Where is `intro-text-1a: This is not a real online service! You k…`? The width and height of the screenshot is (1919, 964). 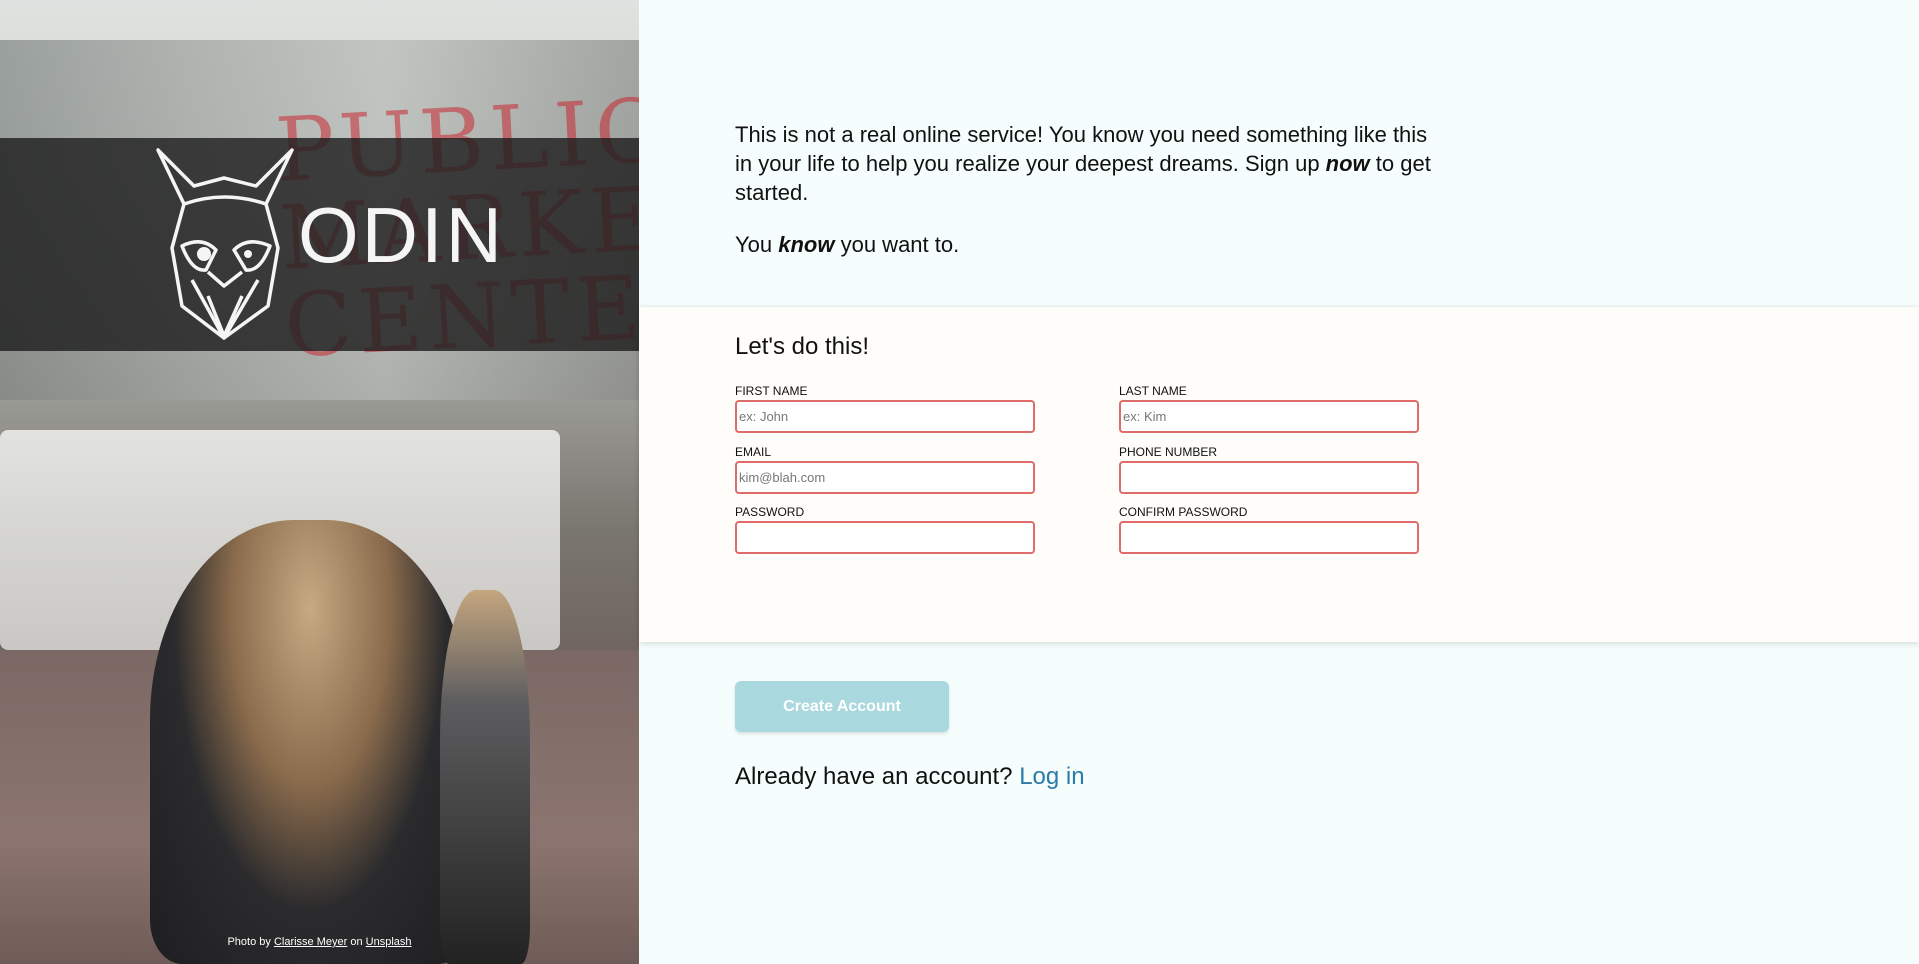
intro-text-1a: This is not a real online service! You k… is located at coordinates (1081, 149).